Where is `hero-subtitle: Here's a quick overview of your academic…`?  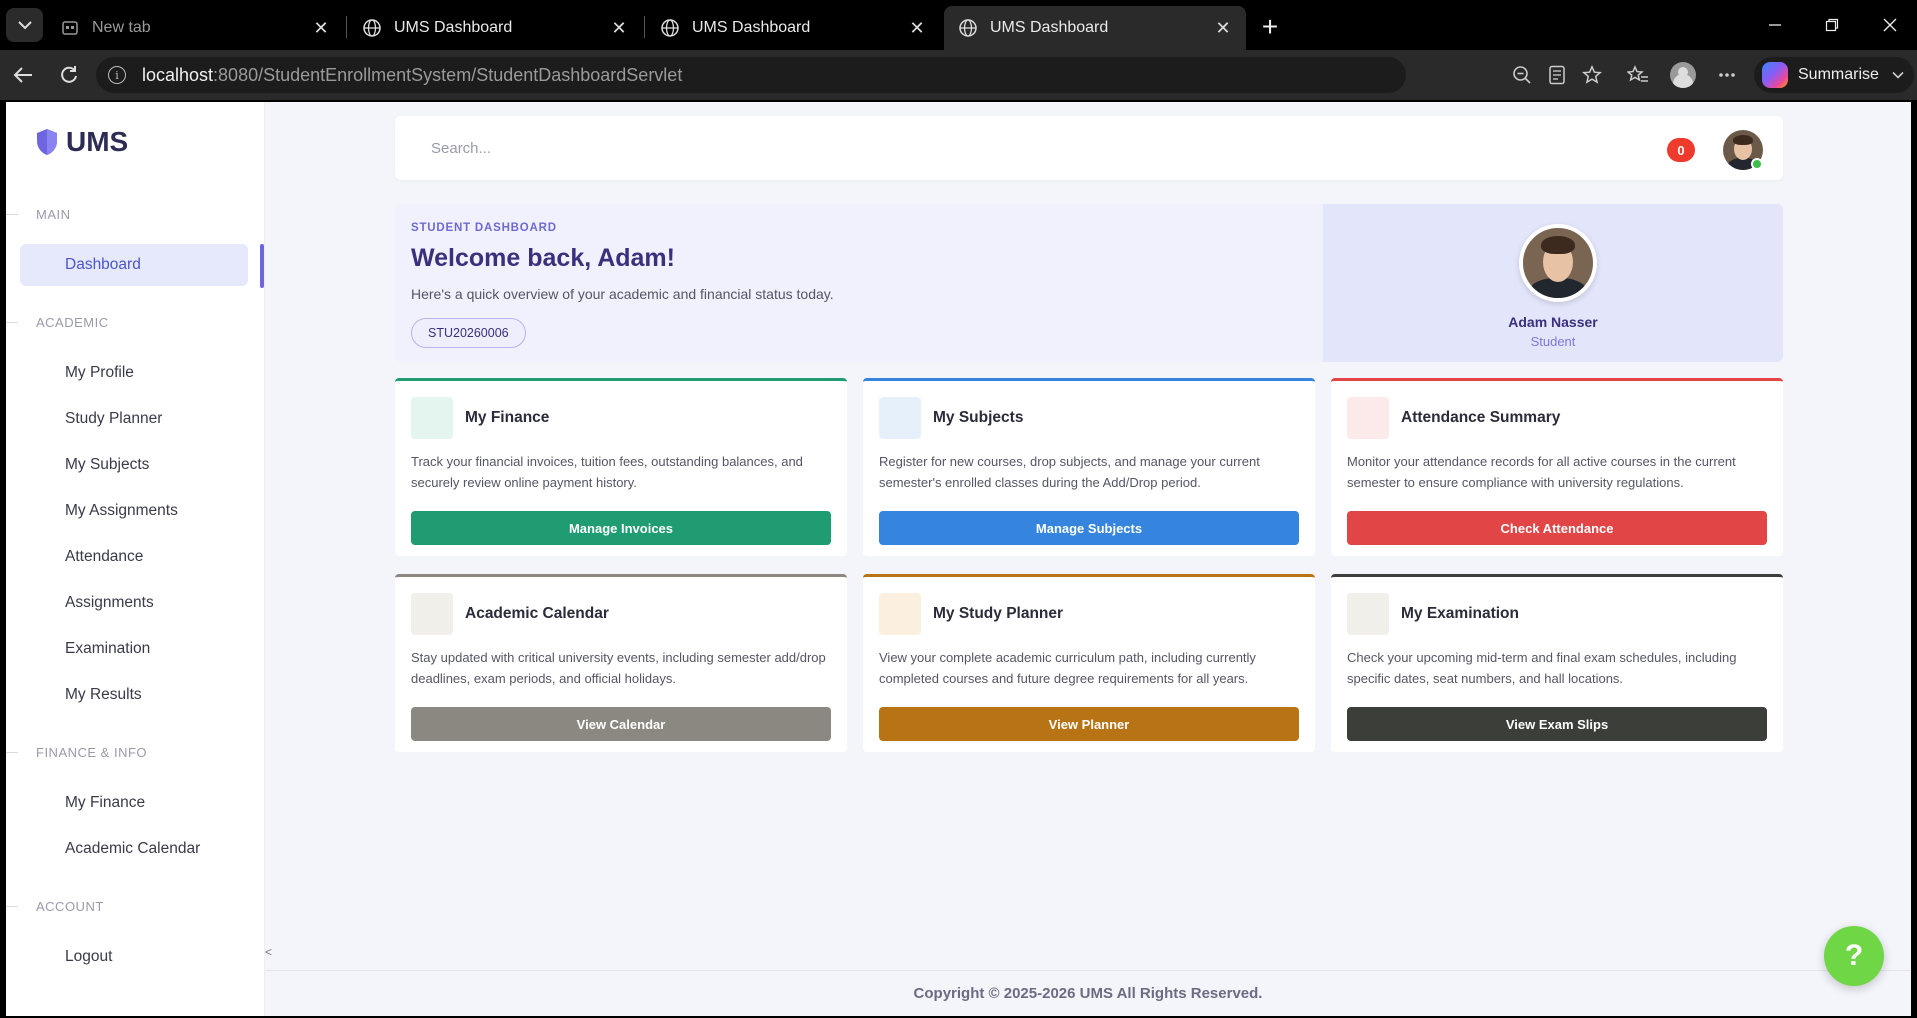 hero-subtitle: Here's a quick overview of your academic… is located at coordinates (622, 294).